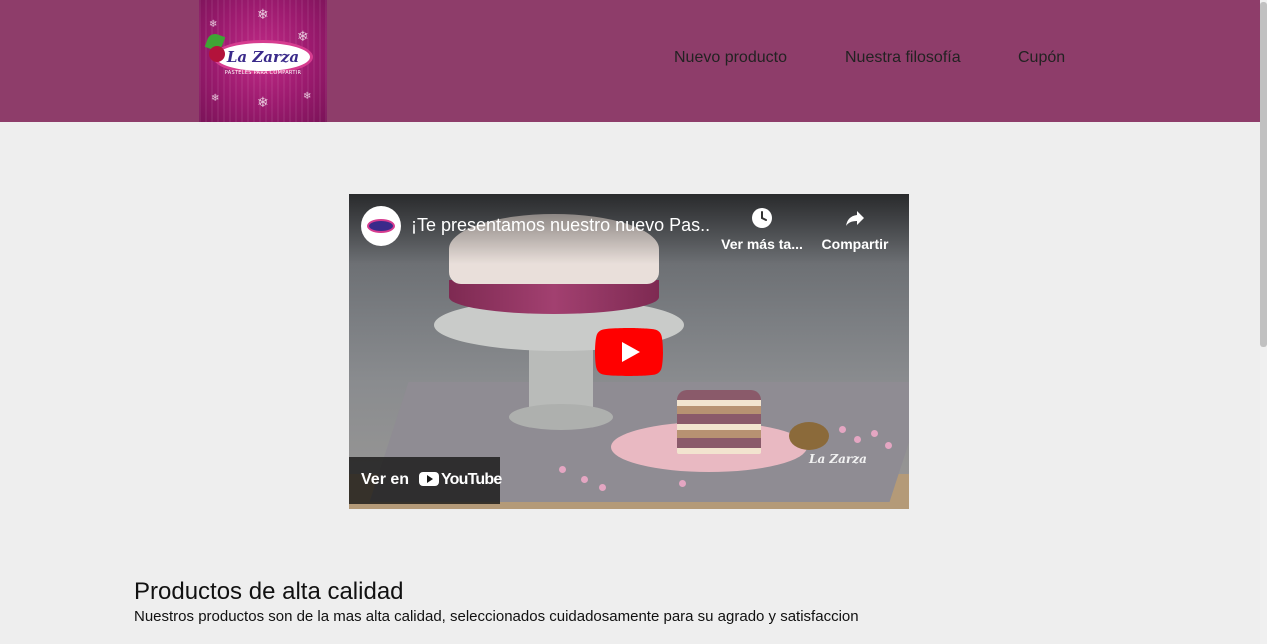 The width and height of the screenshot is (1267, 644). Describe the element at coordinates (217, 54) in the screenshot. I see `berry-icon` at that location.